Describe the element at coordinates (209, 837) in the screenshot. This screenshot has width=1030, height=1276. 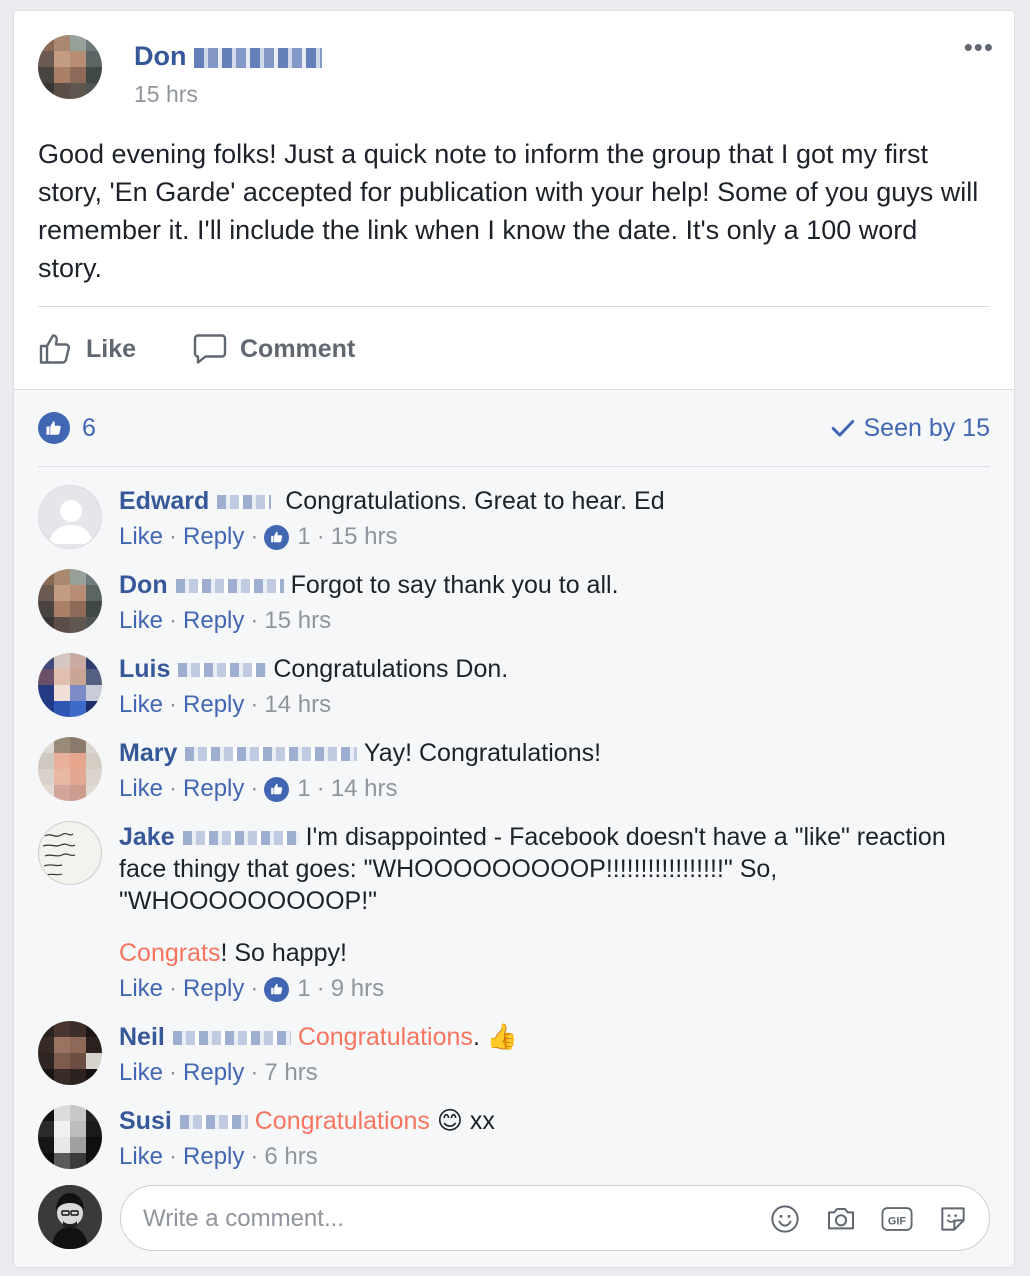
I see `commenter-name: Jake` at that location.